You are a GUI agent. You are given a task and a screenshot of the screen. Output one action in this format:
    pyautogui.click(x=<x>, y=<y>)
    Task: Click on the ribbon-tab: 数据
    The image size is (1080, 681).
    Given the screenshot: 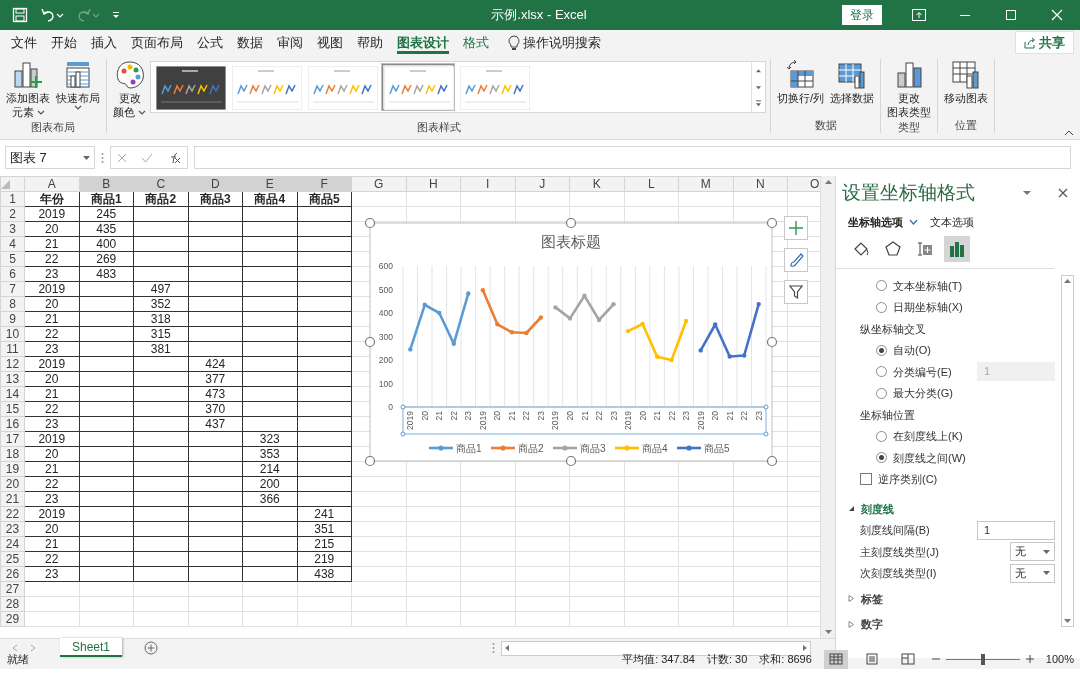 What is the action you would take?
    pyautogui.click(x=250, y=42)
    